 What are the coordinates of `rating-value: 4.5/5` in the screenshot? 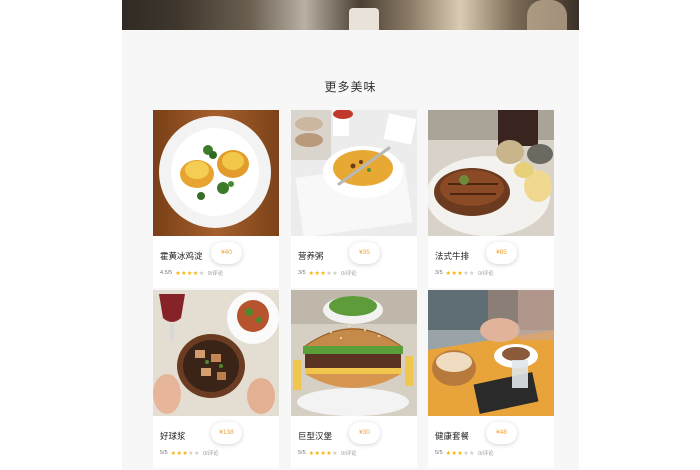 It's located at (166, 273).